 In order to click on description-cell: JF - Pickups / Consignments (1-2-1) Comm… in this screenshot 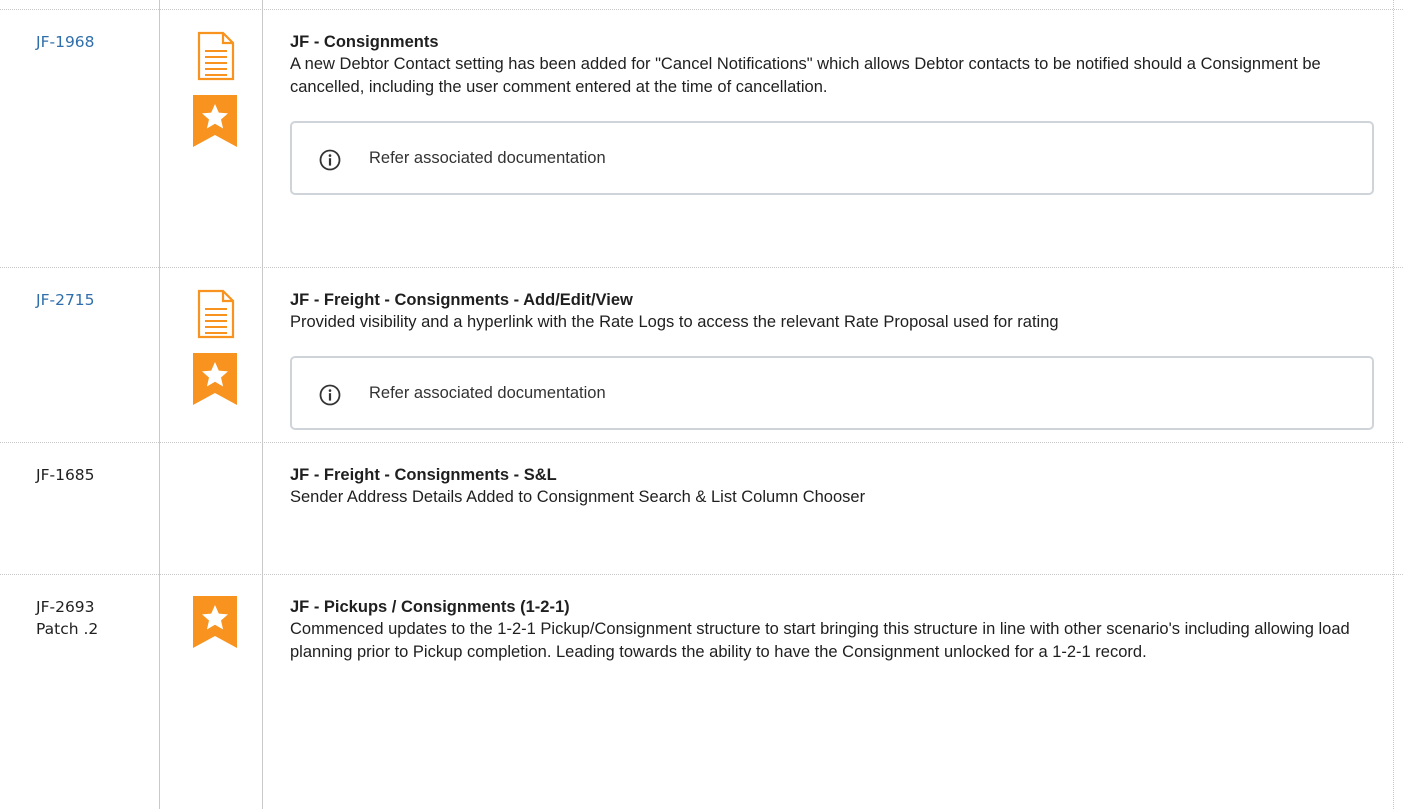, I will do `click(835, 630)`.